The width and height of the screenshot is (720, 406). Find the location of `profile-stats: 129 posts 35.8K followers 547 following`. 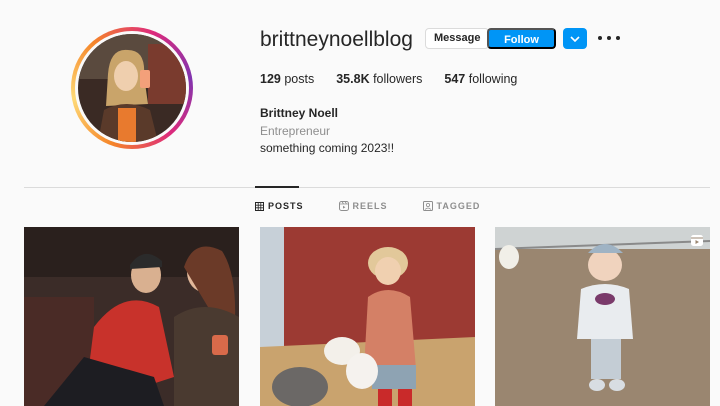

profile-stats: 129 posts 35.8K followers 547 following is located at coordinates (399, 79).